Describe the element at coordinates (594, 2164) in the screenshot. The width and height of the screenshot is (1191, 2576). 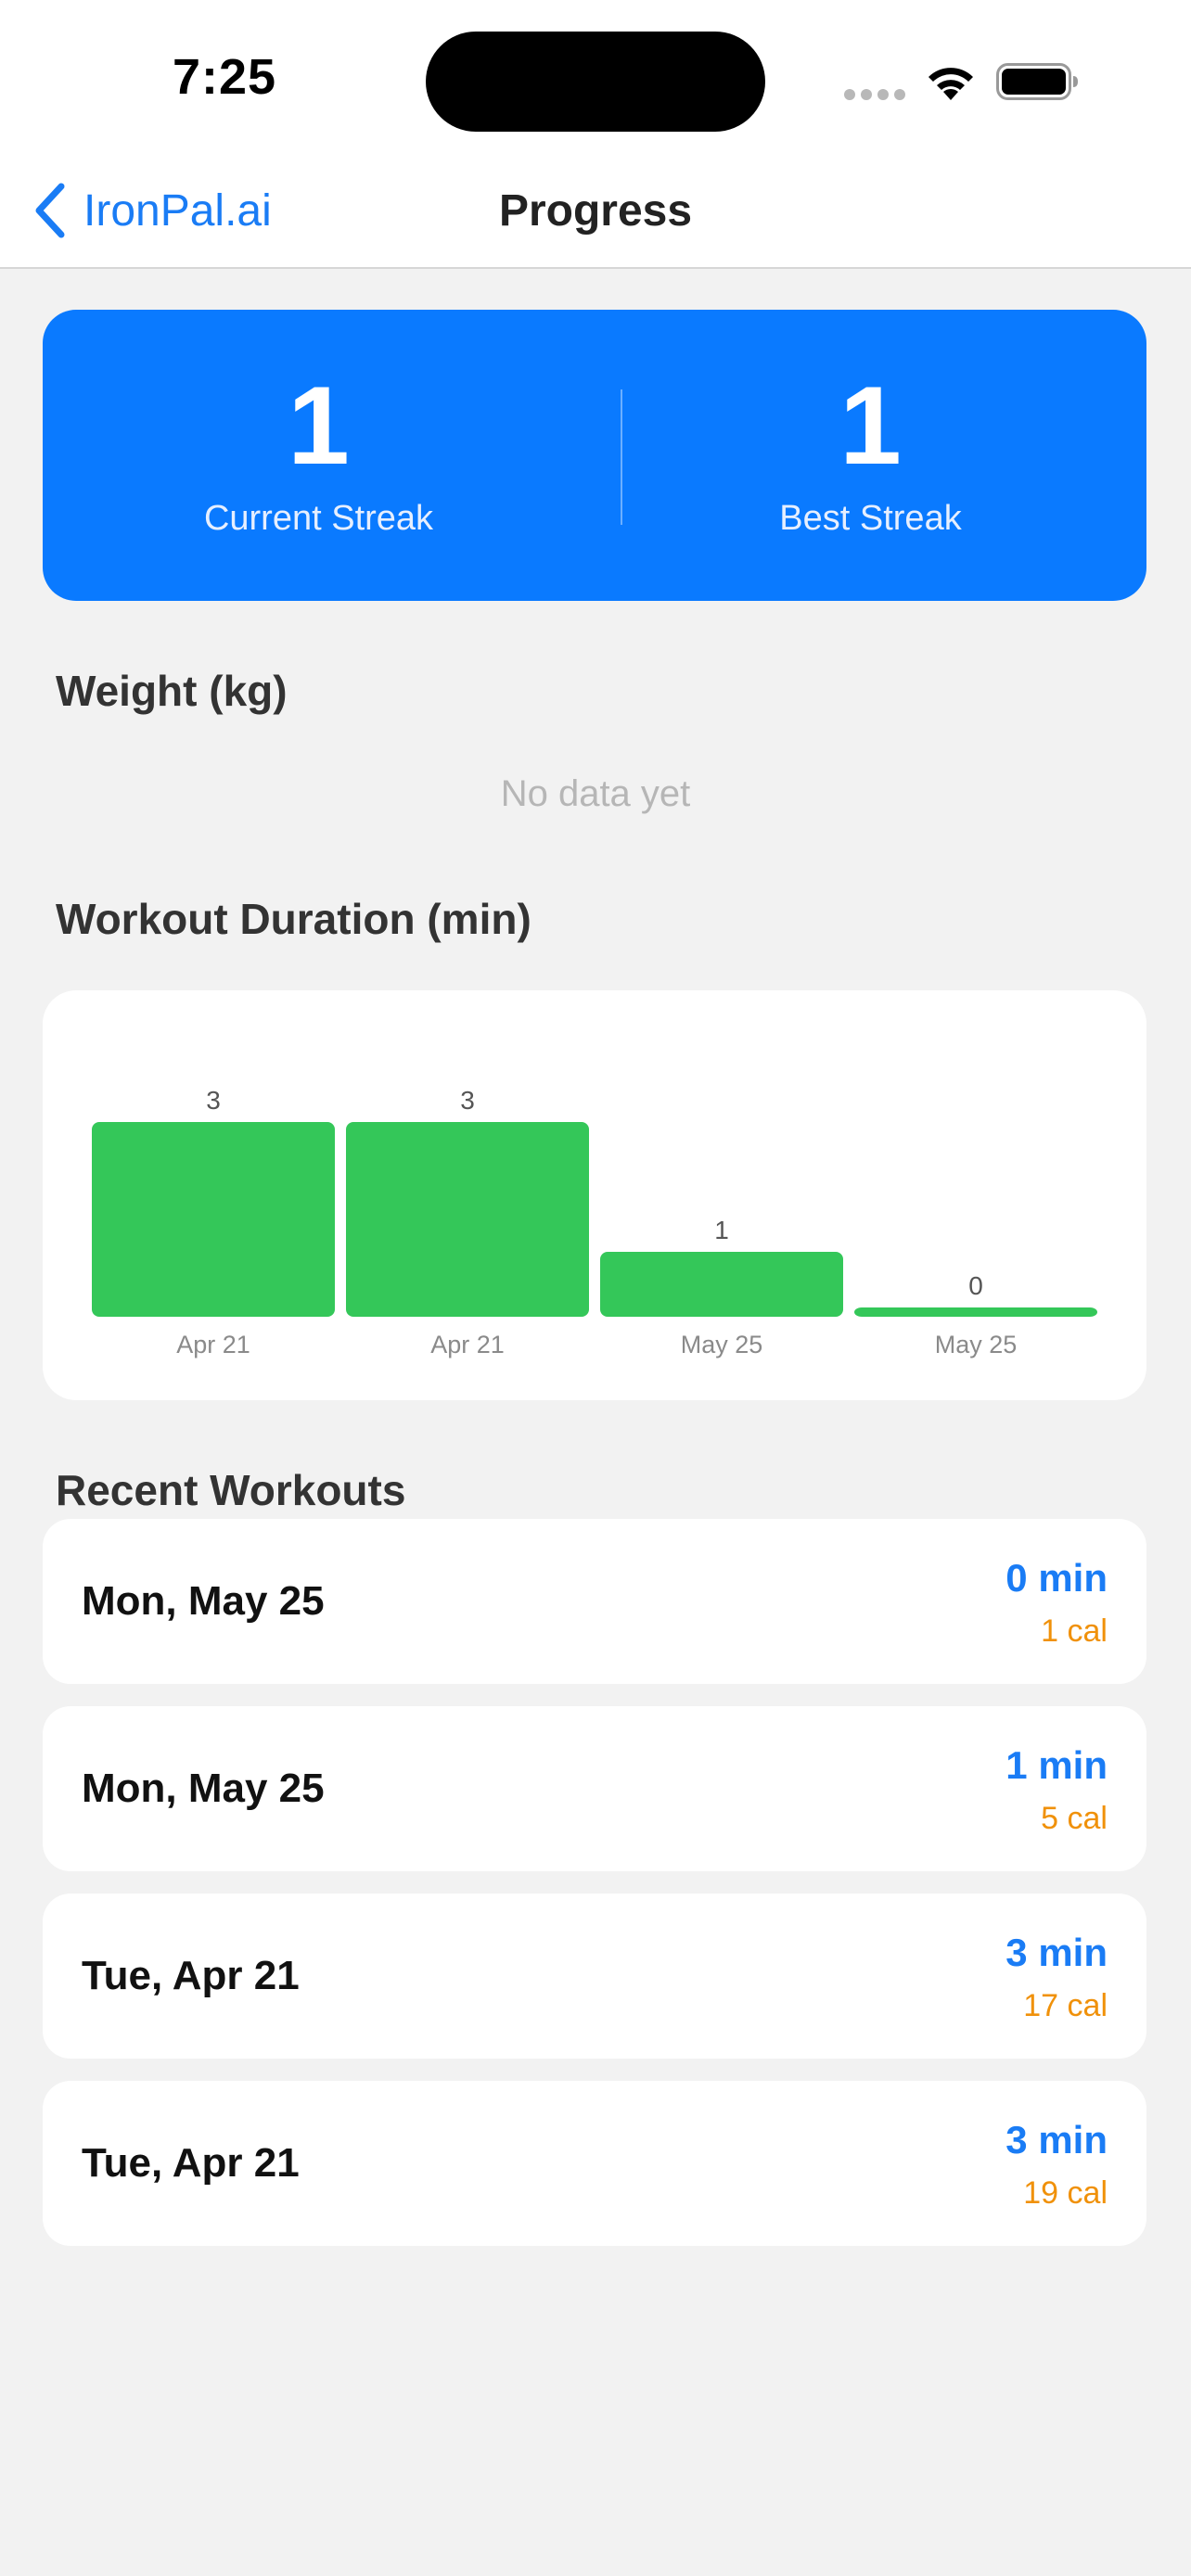
I see `workout-row: Tue, Apr 21 3 min 19 cal` at that location.